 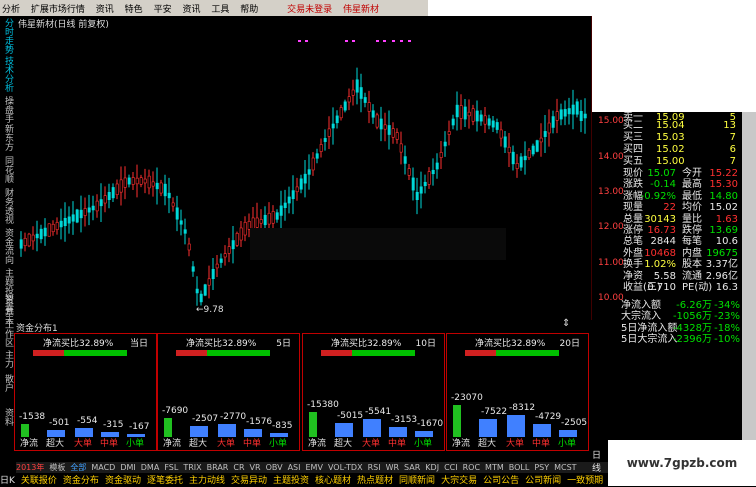 What do you see at coordinates (81, 481) in the screenshot?
I see `function-tab: 资金分布` at bounding box center [81, 481].